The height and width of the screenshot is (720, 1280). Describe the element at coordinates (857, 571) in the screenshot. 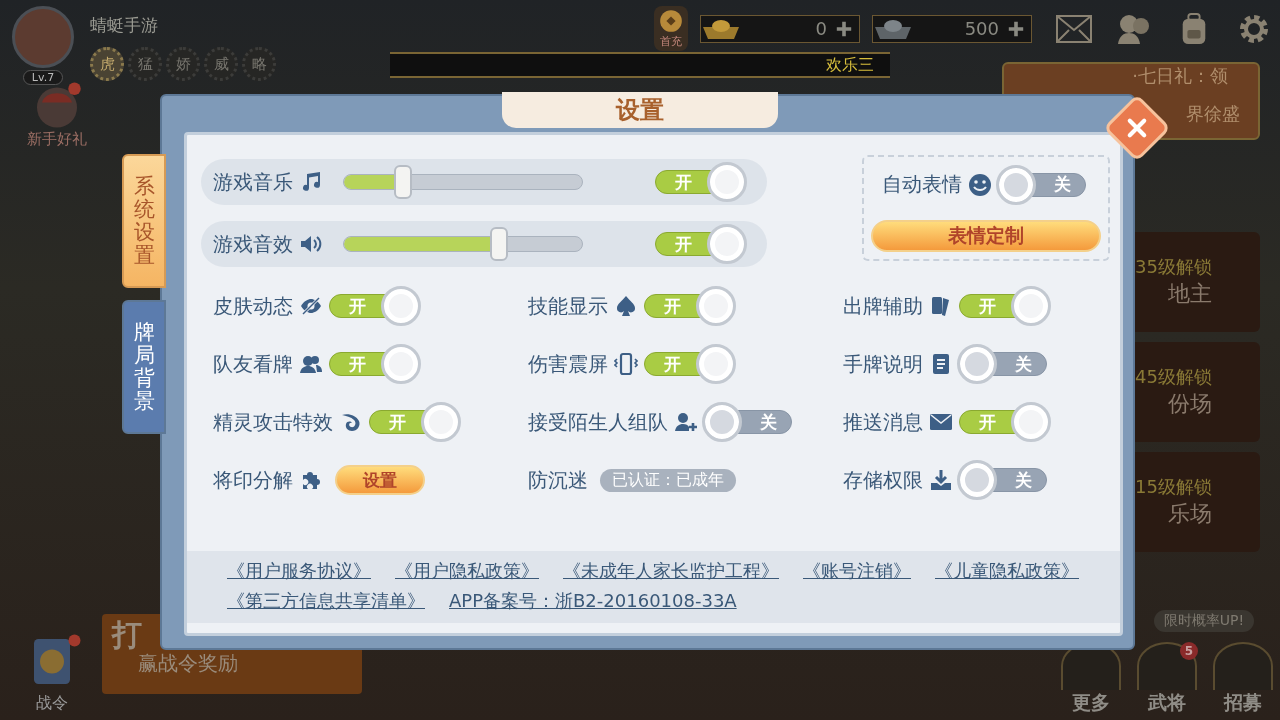

I see `policy-link: 《账号注销》` at that location.